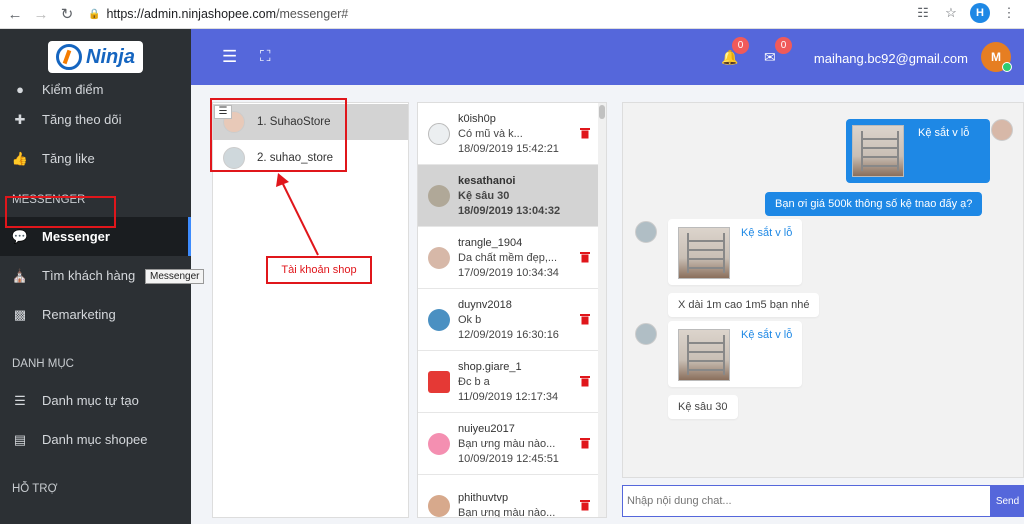  What do you see at coordinates (923, 13) in the screenshot?
I see `translate-icon: ☷` at bounding box center [923, 13].